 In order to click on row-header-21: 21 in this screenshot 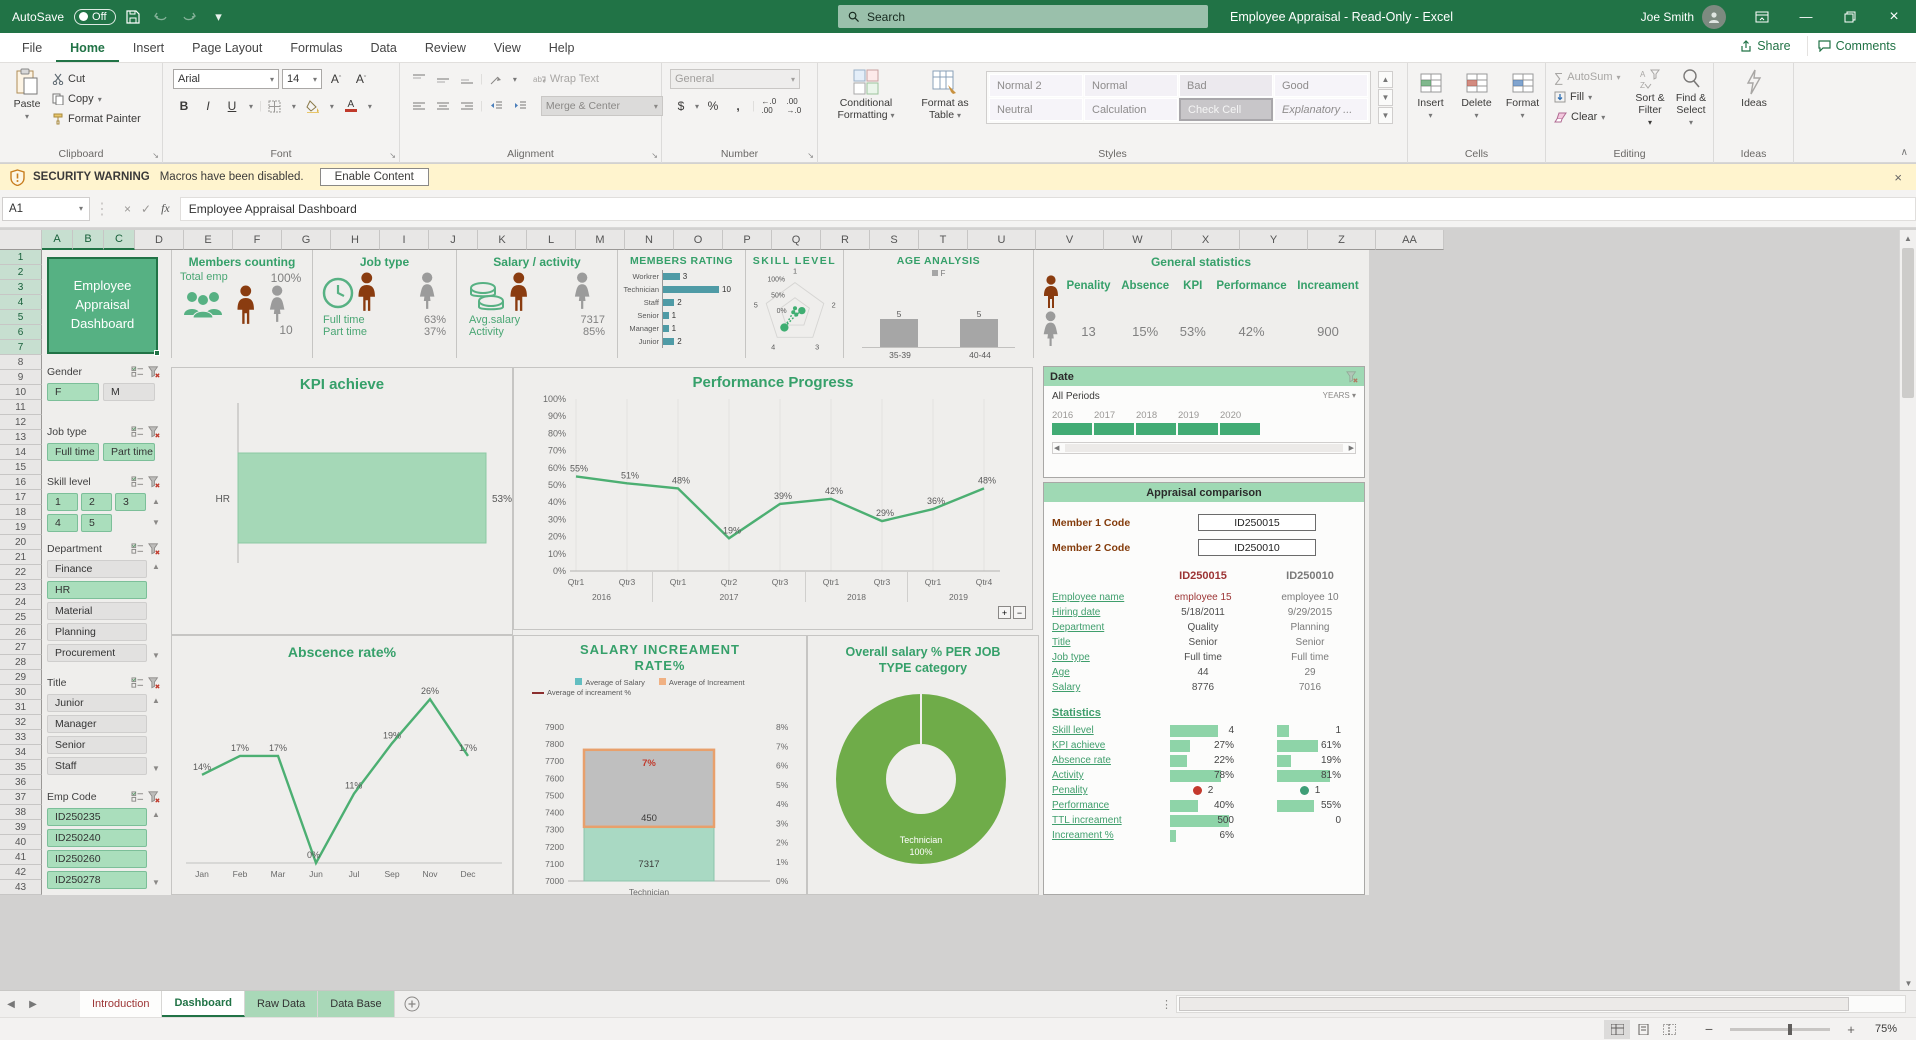, I will do `click(21, 557)`.